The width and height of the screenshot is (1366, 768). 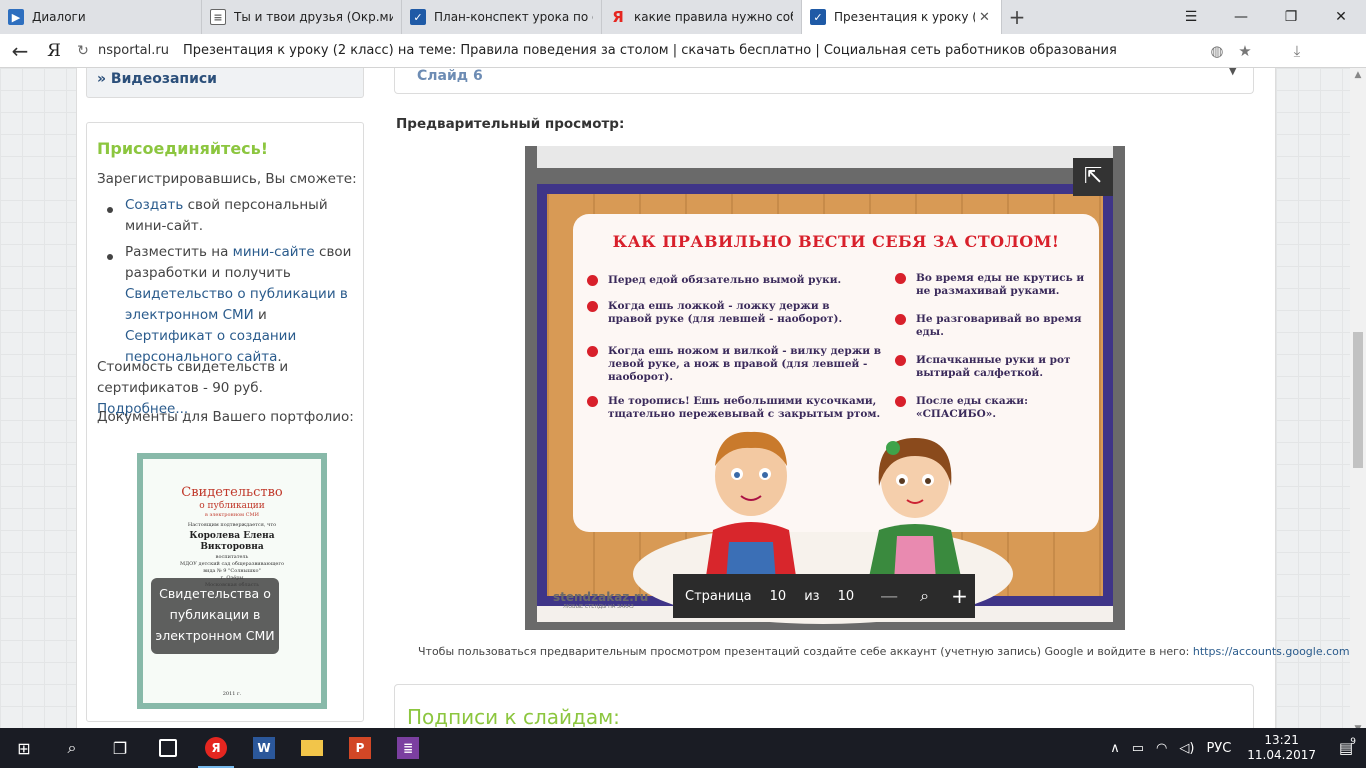 What do you see at coordinates (725, 280) in the screenshot?
I see `rule-left-1: Перед едой обязательно вымой руки.` at bounding box center [725, 280].